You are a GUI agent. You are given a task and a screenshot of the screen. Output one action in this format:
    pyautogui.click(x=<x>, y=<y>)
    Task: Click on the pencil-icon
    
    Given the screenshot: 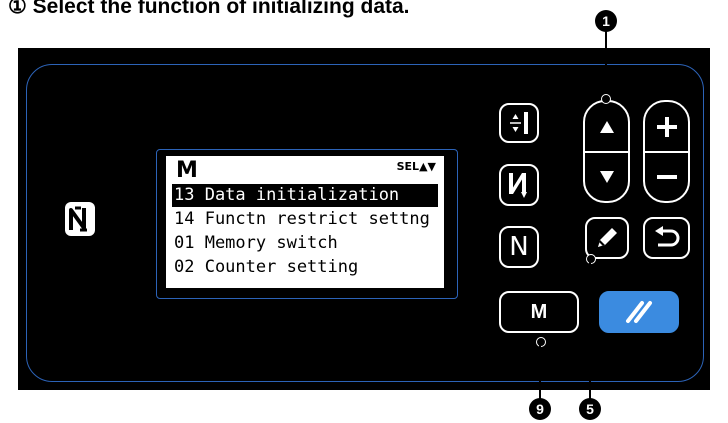 What is the action you would take?
    pyautogui.click(x=607, y=237)
    